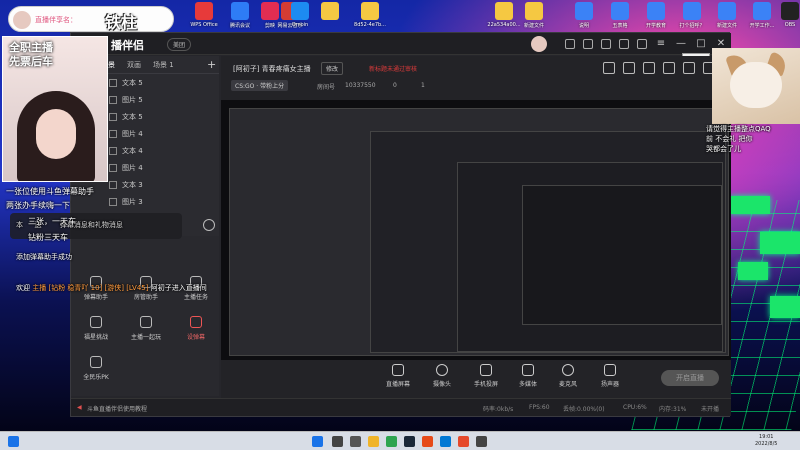  What do you see at coordinates (196, 293) in the screenshot?
I see `tool-host-tasks: 主播任务` at bounding box center [196, 293].